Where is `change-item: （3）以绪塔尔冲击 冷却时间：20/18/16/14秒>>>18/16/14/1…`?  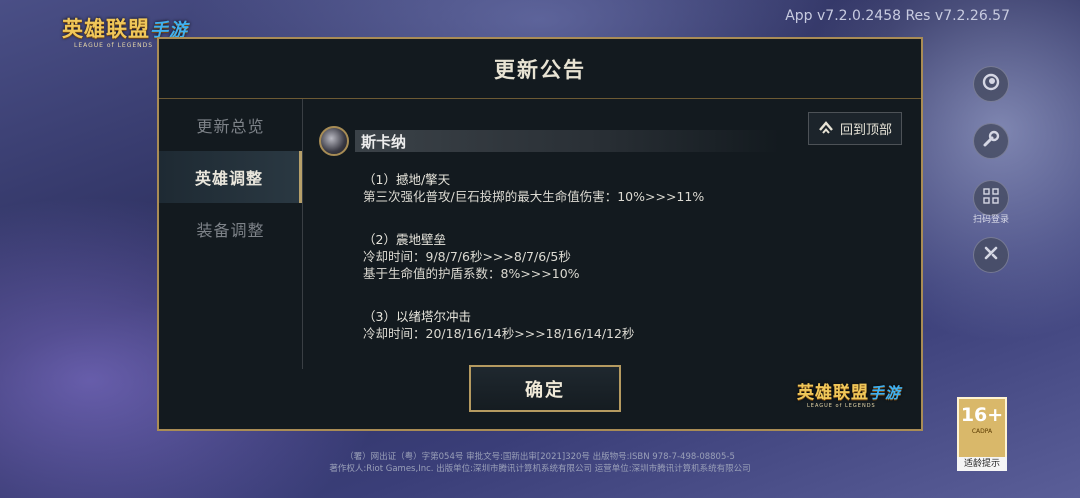
change-item: （3）以绪塔尔冲击 冷却时间：20/18/16/14秒>>>18/16/14/1… is located at coordinates (498, 325).